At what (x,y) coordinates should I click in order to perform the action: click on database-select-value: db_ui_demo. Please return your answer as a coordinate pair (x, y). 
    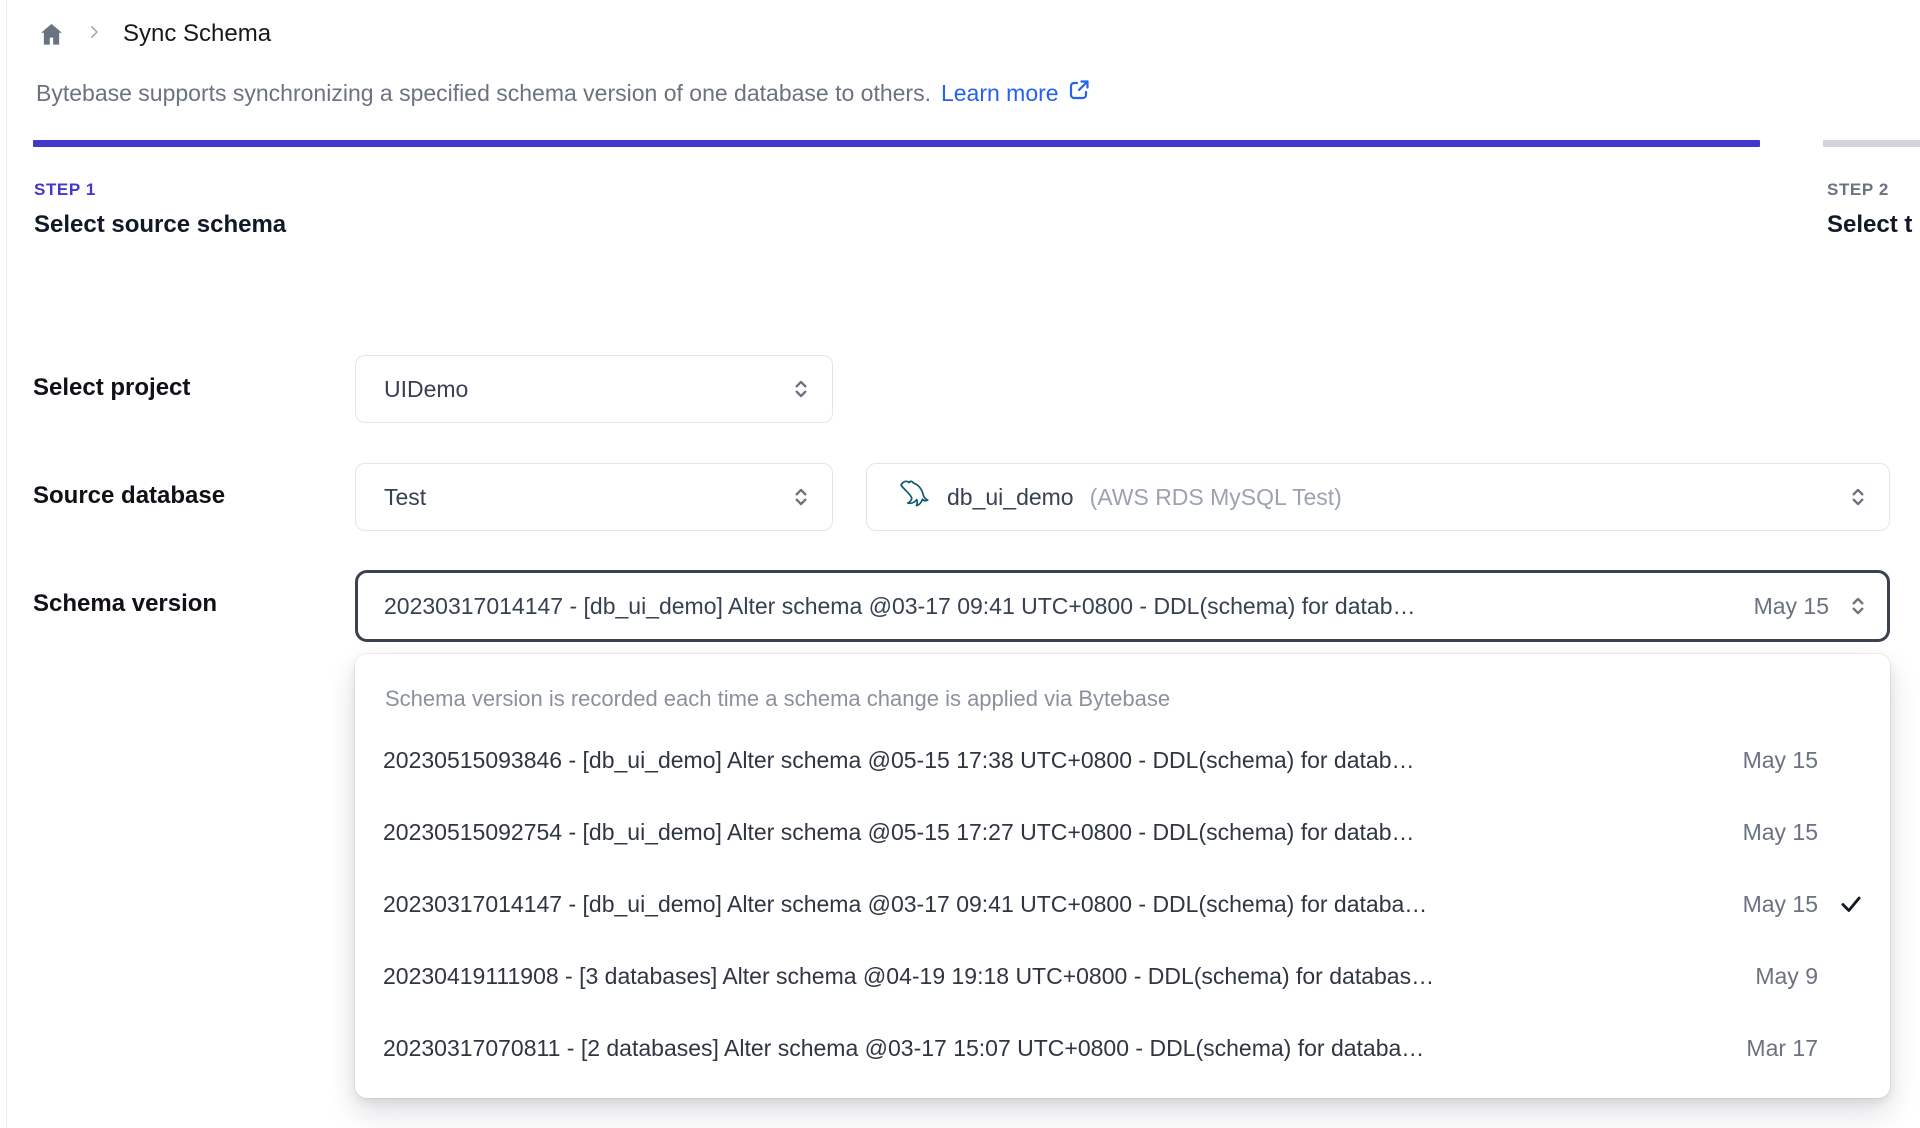
    Looking at the image, I should click on (1010, 496).